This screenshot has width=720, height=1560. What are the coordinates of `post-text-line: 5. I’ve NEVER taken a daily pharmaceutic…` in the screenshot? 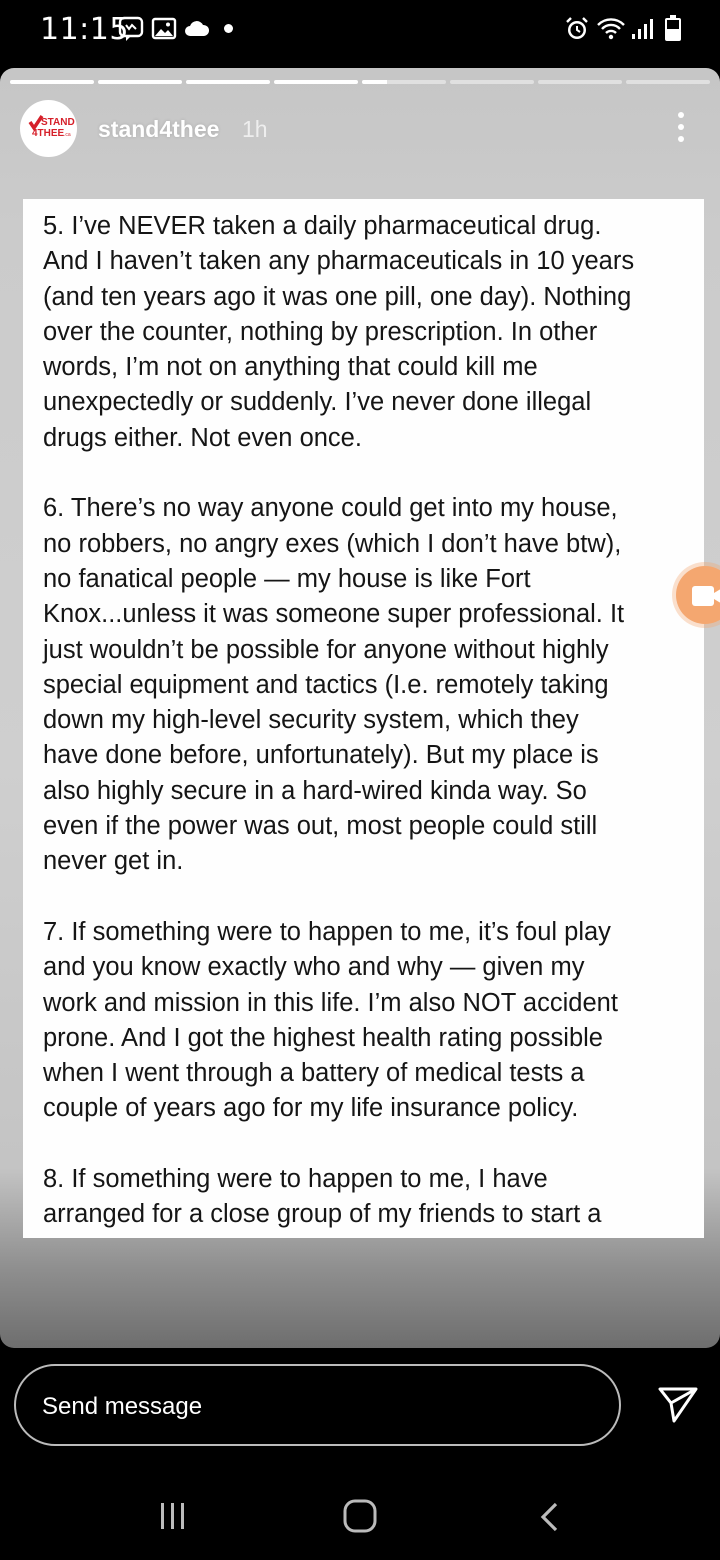 It's located at (322, 226).